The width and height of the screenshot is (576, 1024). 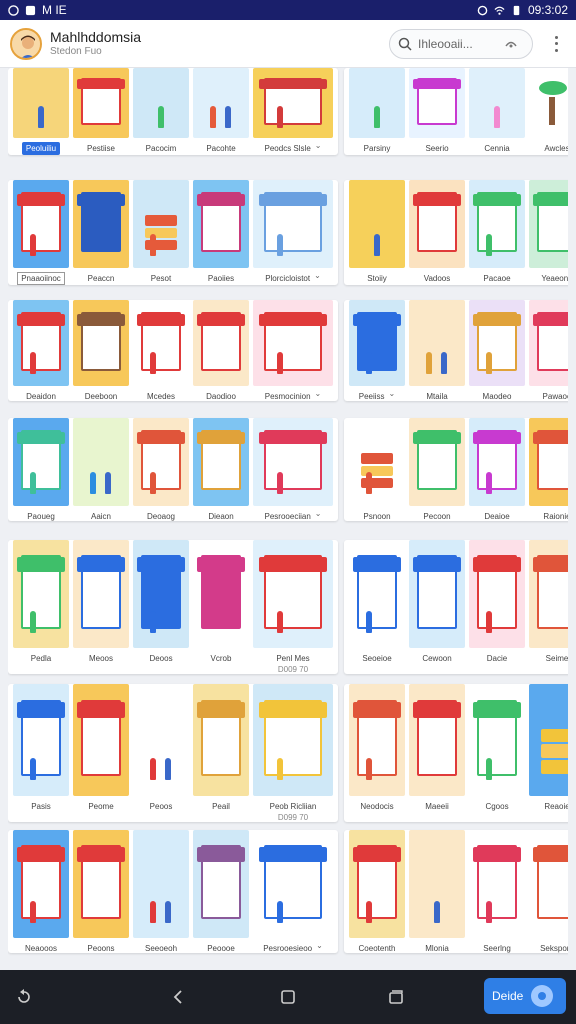 I want to click on category-label: Aaicn, so click(x=100, y=516).